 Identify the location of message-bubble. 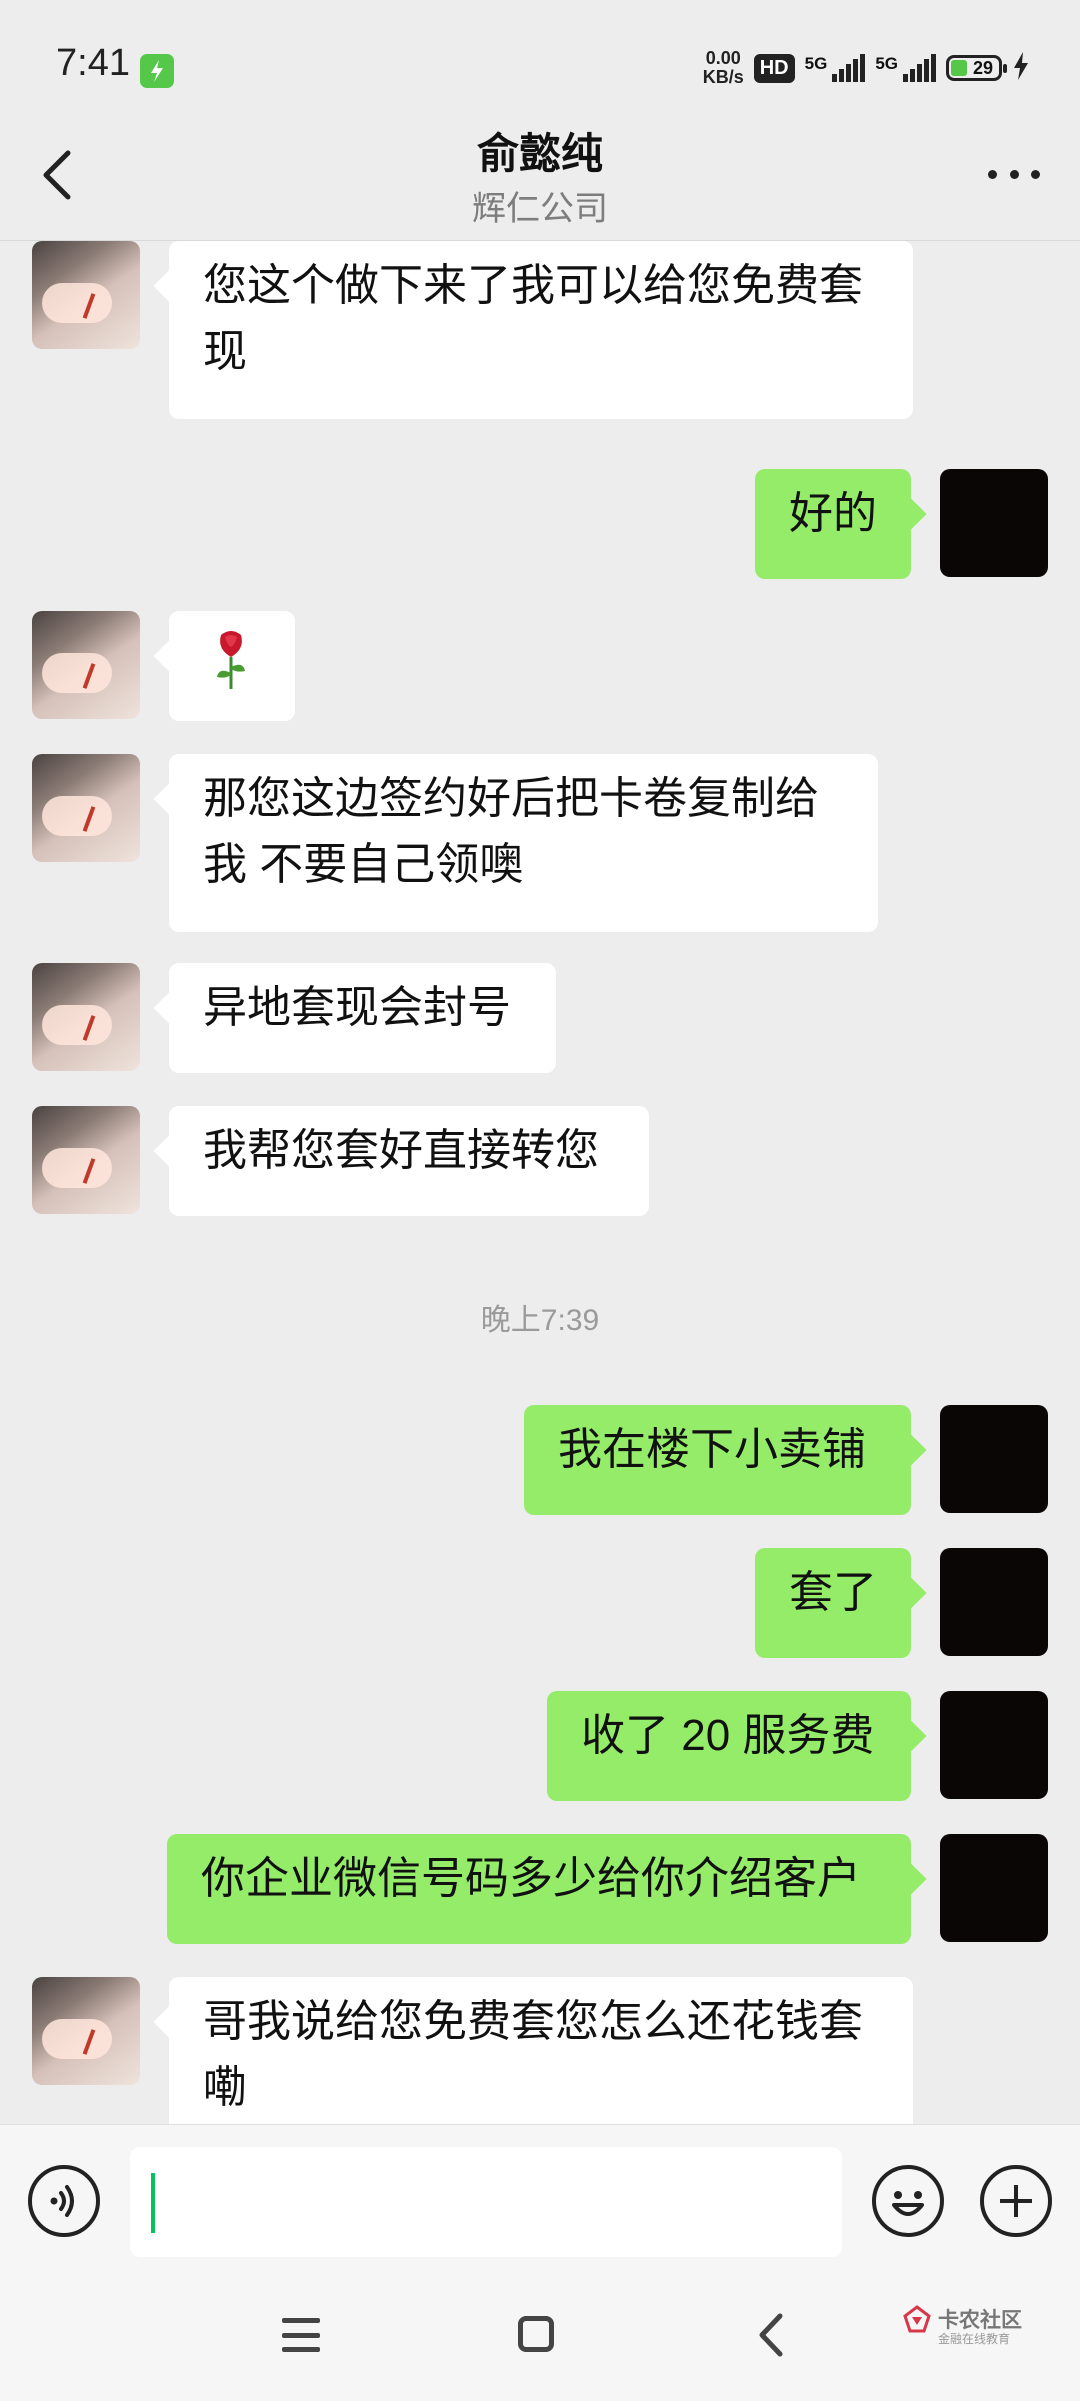
(232, 666).